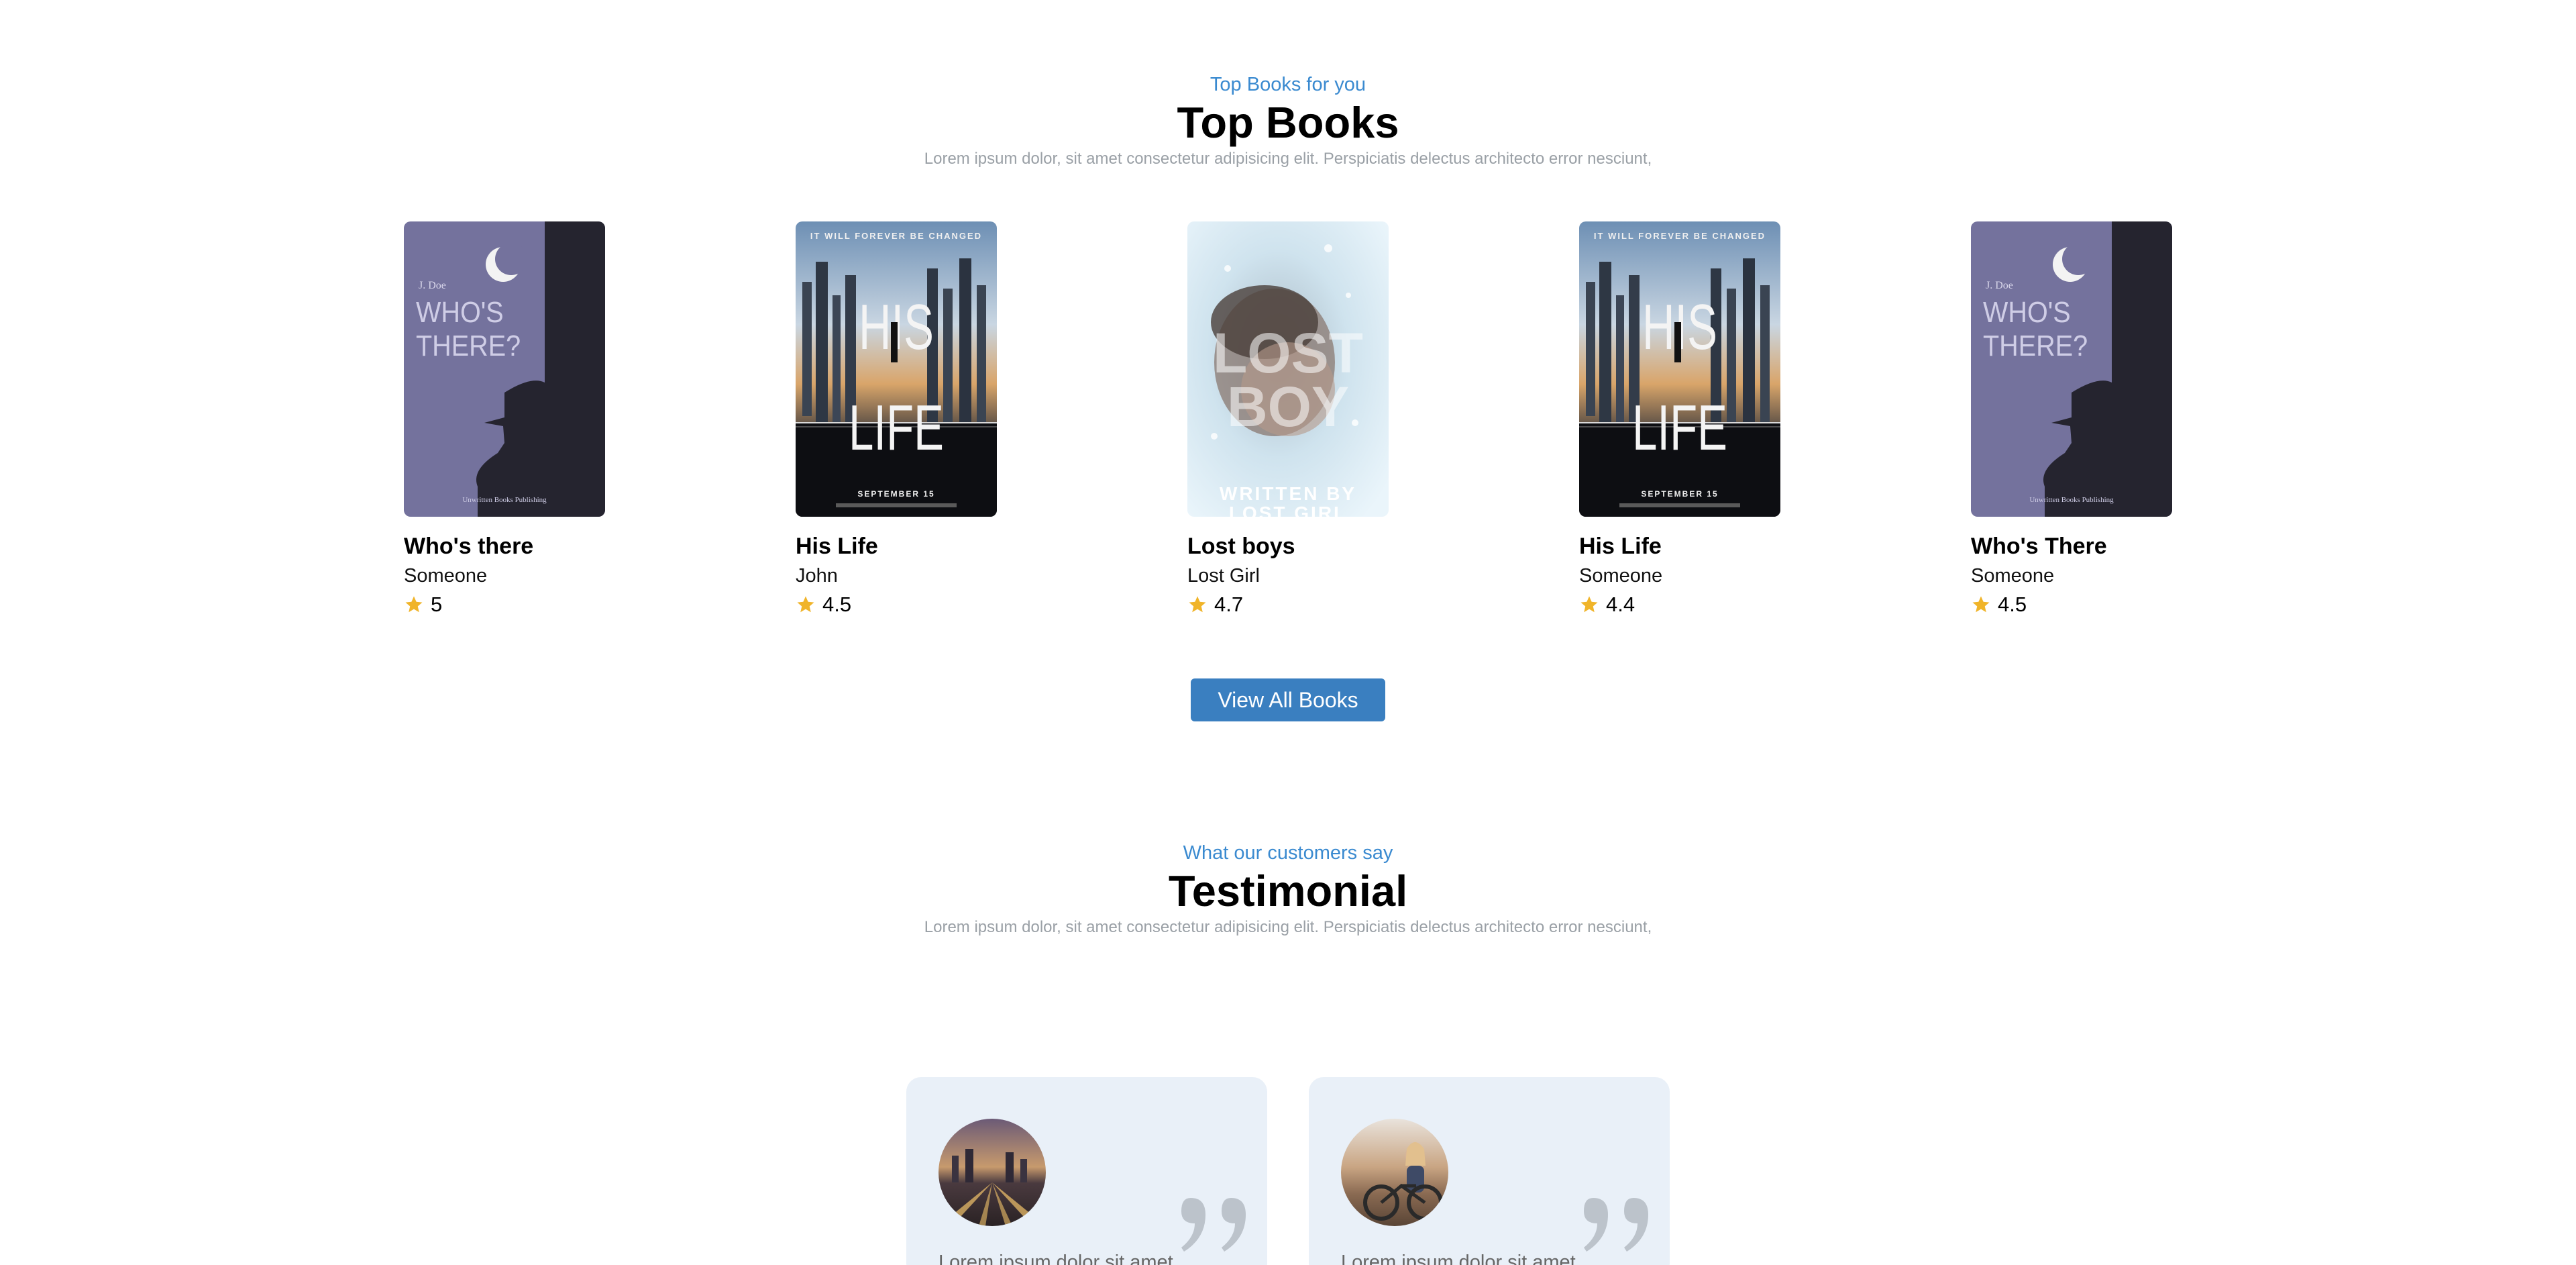 This screenshot has height=1265, width=2576. I want to click on top-books-eyebrow: Top Books for you, so click(1288, 85).